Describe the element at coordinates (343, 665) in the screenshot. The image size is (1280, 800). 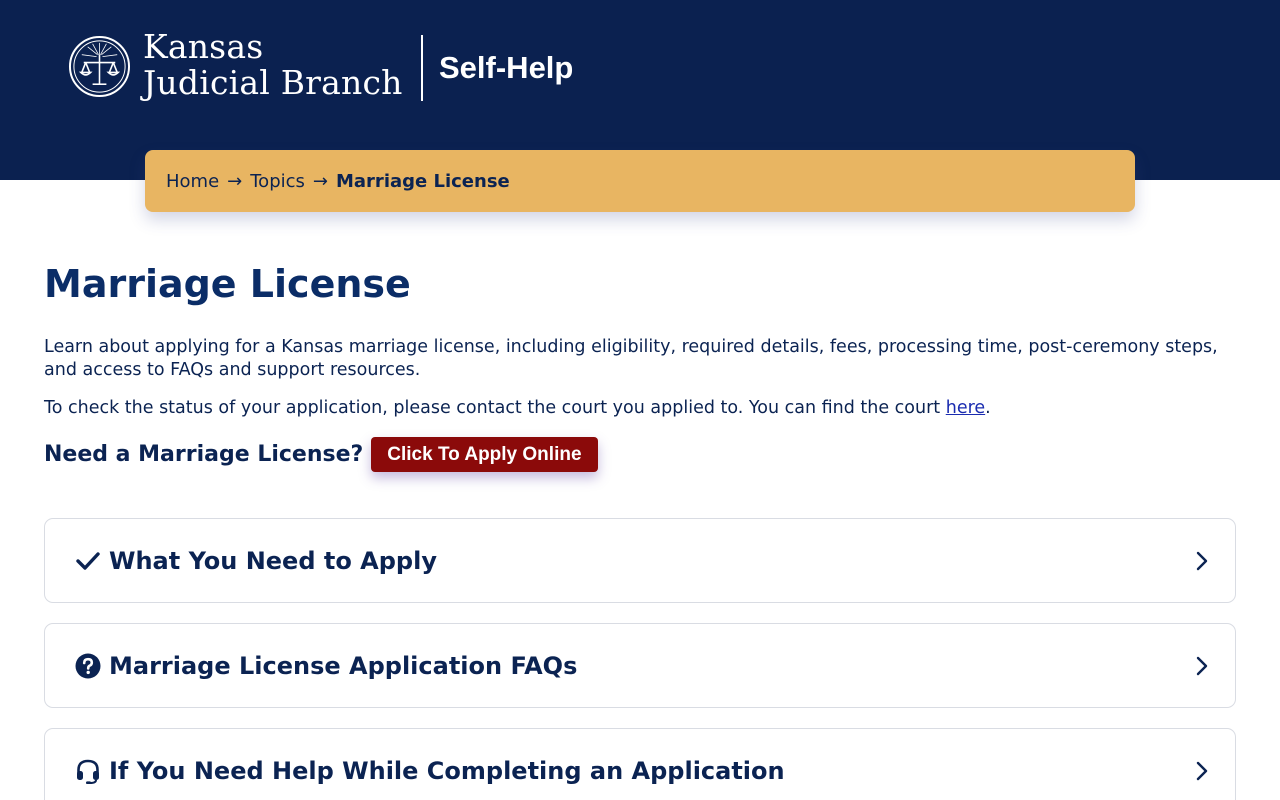
I see `accordion-title: Marriage License Application FAQs` at that location.